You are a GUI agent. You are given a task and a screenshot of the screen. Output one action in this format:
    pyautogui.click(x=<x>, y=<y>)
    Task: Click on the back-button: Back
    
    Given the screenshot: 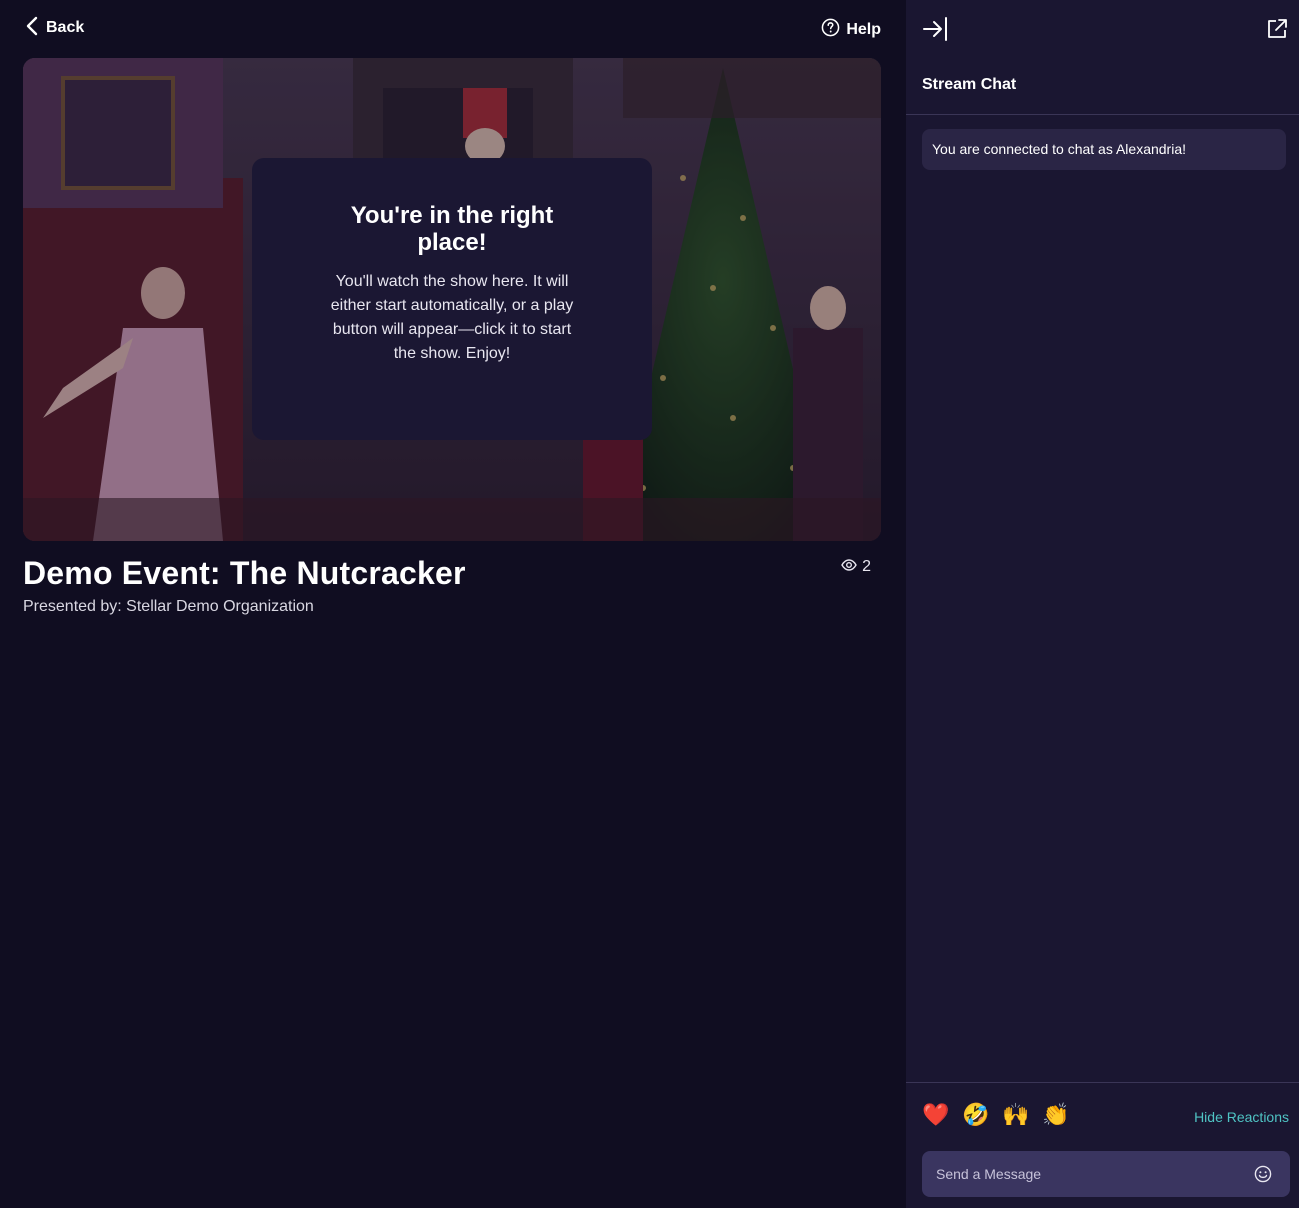 What is the action you would take?
    pyautogui.click(x=55, y=28)
    